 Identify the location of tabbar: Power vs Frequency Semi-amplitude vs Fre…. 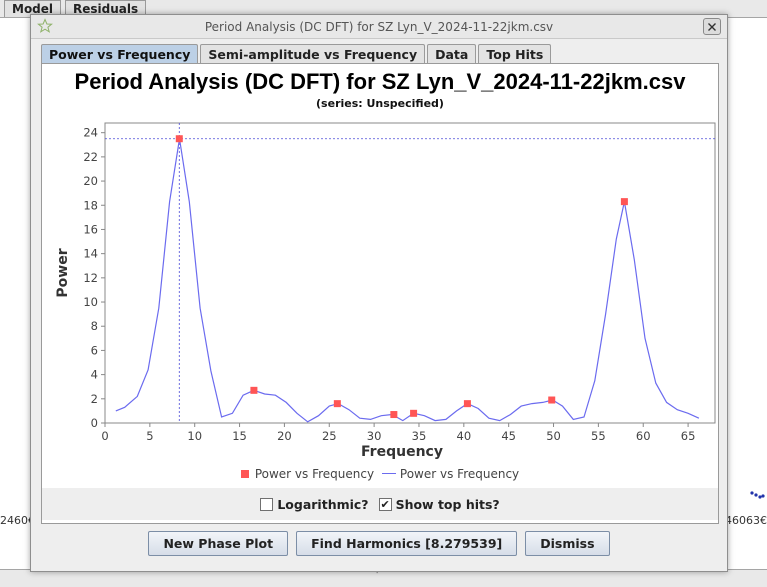
(297, 54).